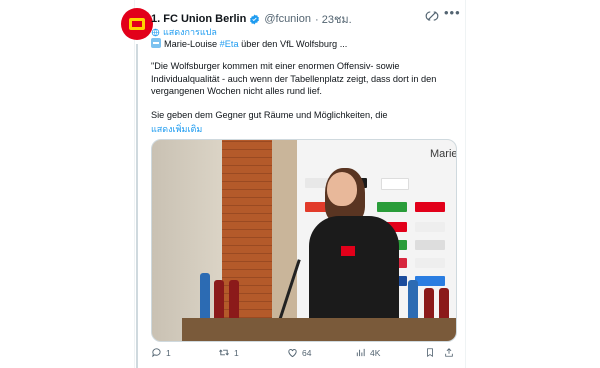 The width and height of the screenshot is (600, 368). Describe the element at coordinates (137, 206) in the screenshot. I see `thread-line` at that location.